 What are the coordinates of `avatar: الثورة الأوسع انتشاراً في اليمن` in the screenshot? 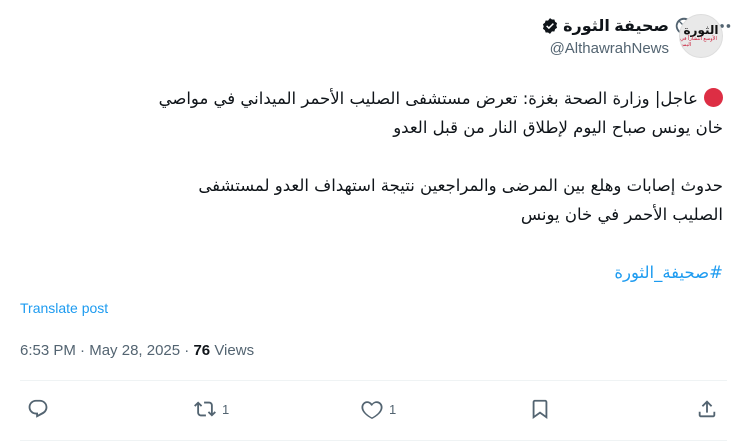 It's located at (701, 36).